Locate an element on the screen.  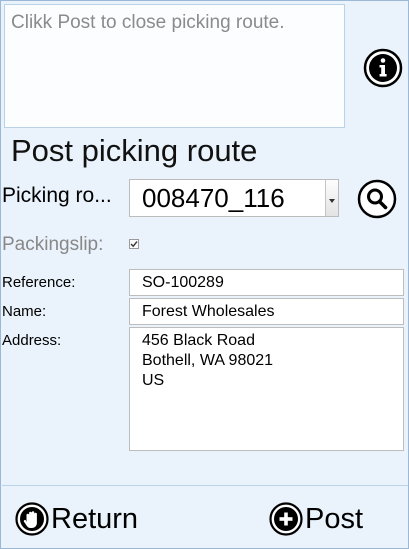
page-title: Post picking route is located at coordinates (134, 150).